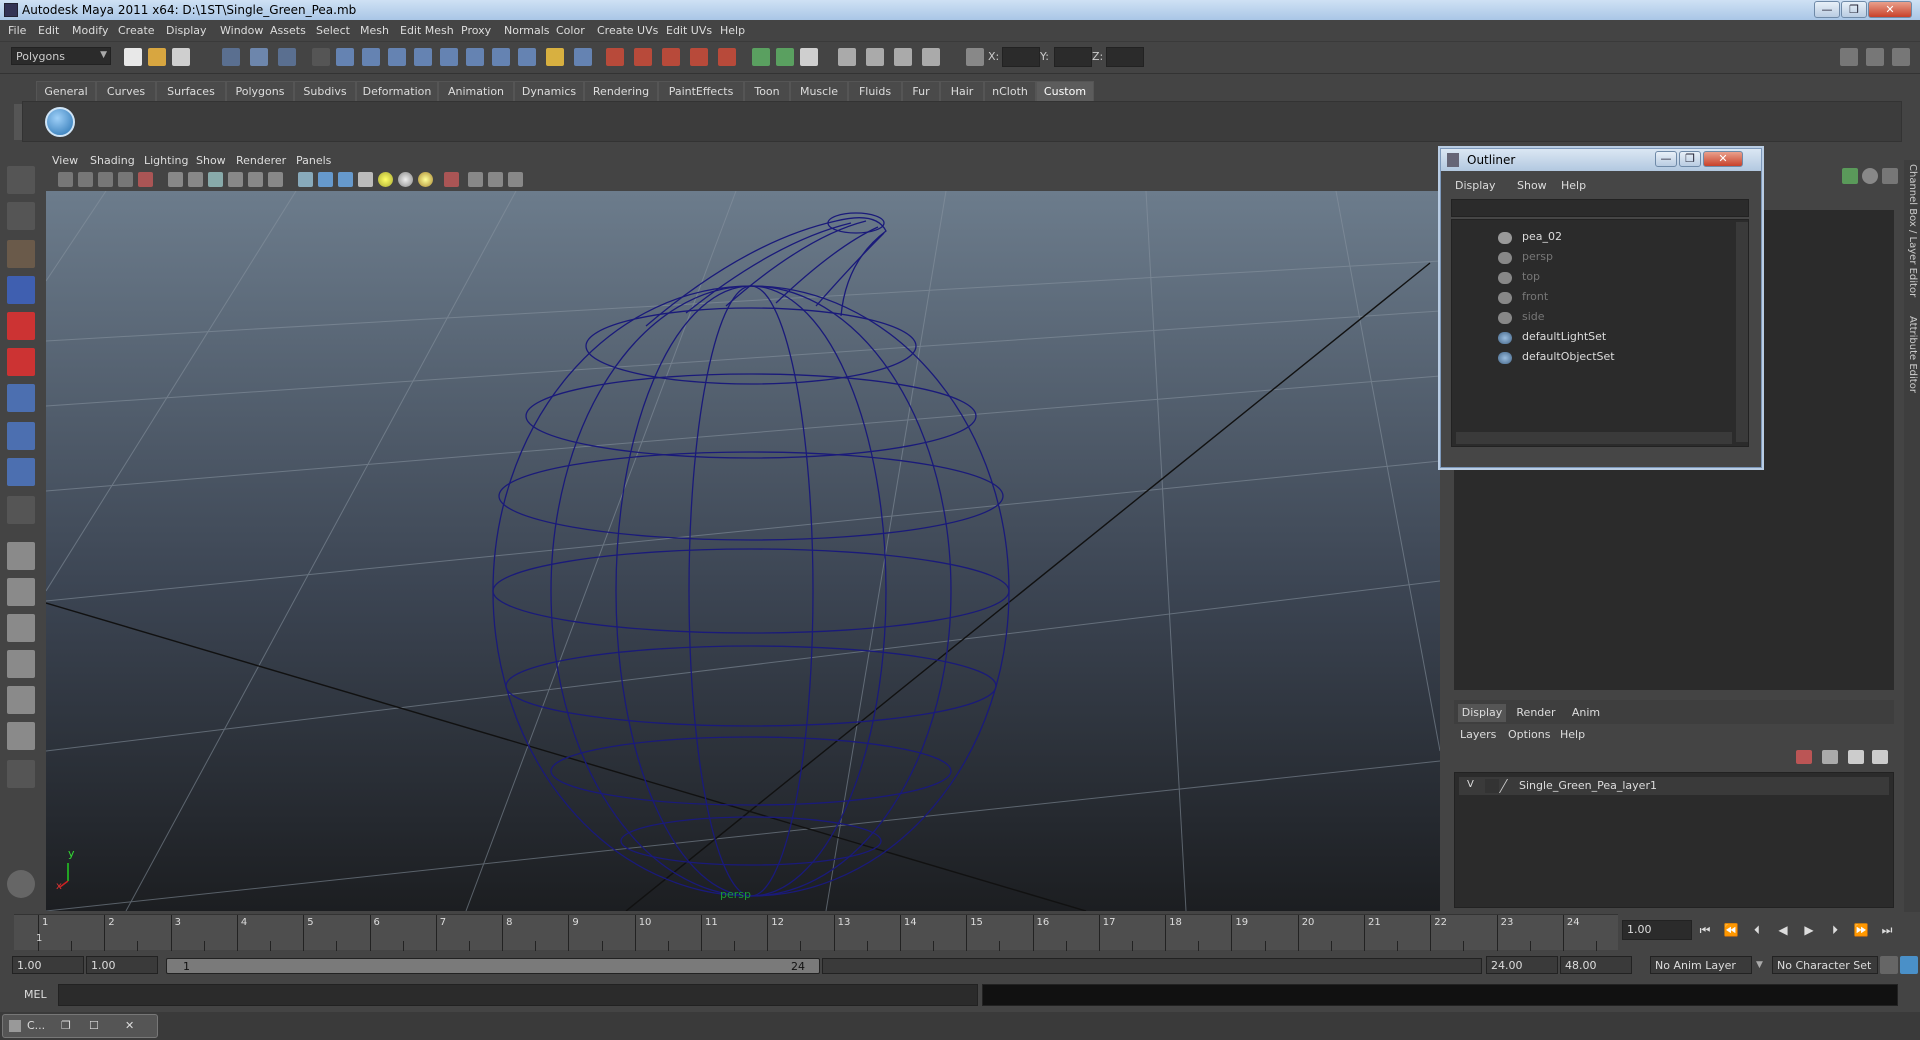  I want to click on tab-toon: Toon, so click(767, 91).